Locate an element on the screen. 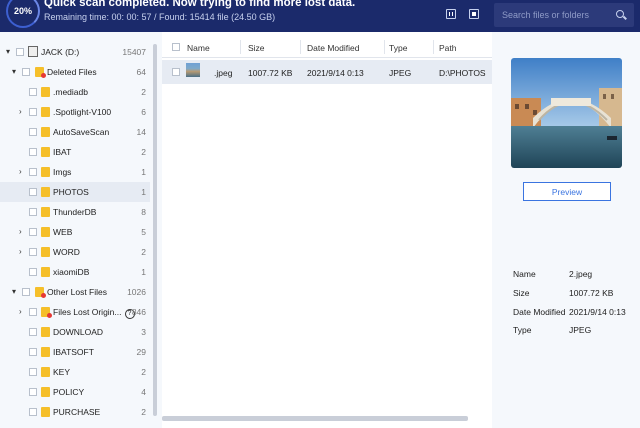 Image resolution: width=640 pixels, height=428 pixels. tree-item-other-lost-files: ▾ Other Lost Files 1026 is located at coordinates (75, 292).